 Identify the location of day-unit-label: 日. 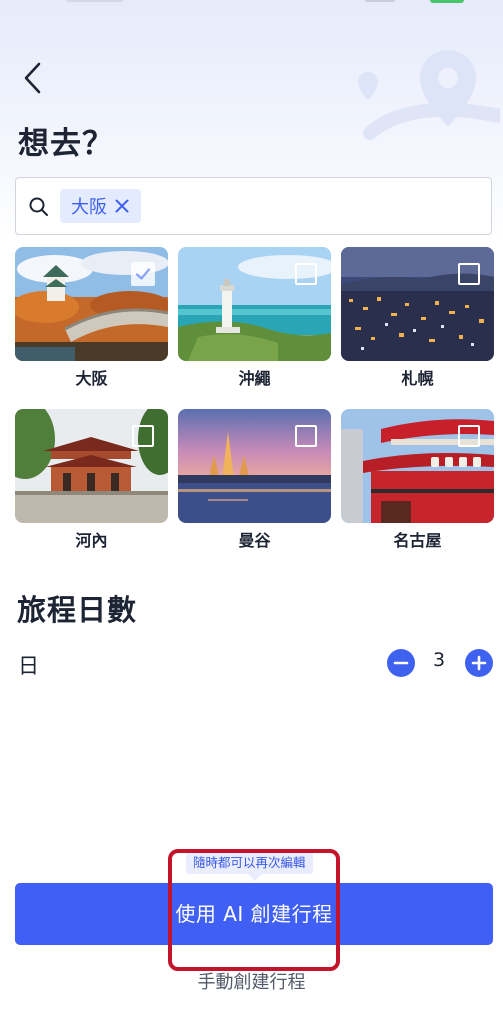
(28, 666).